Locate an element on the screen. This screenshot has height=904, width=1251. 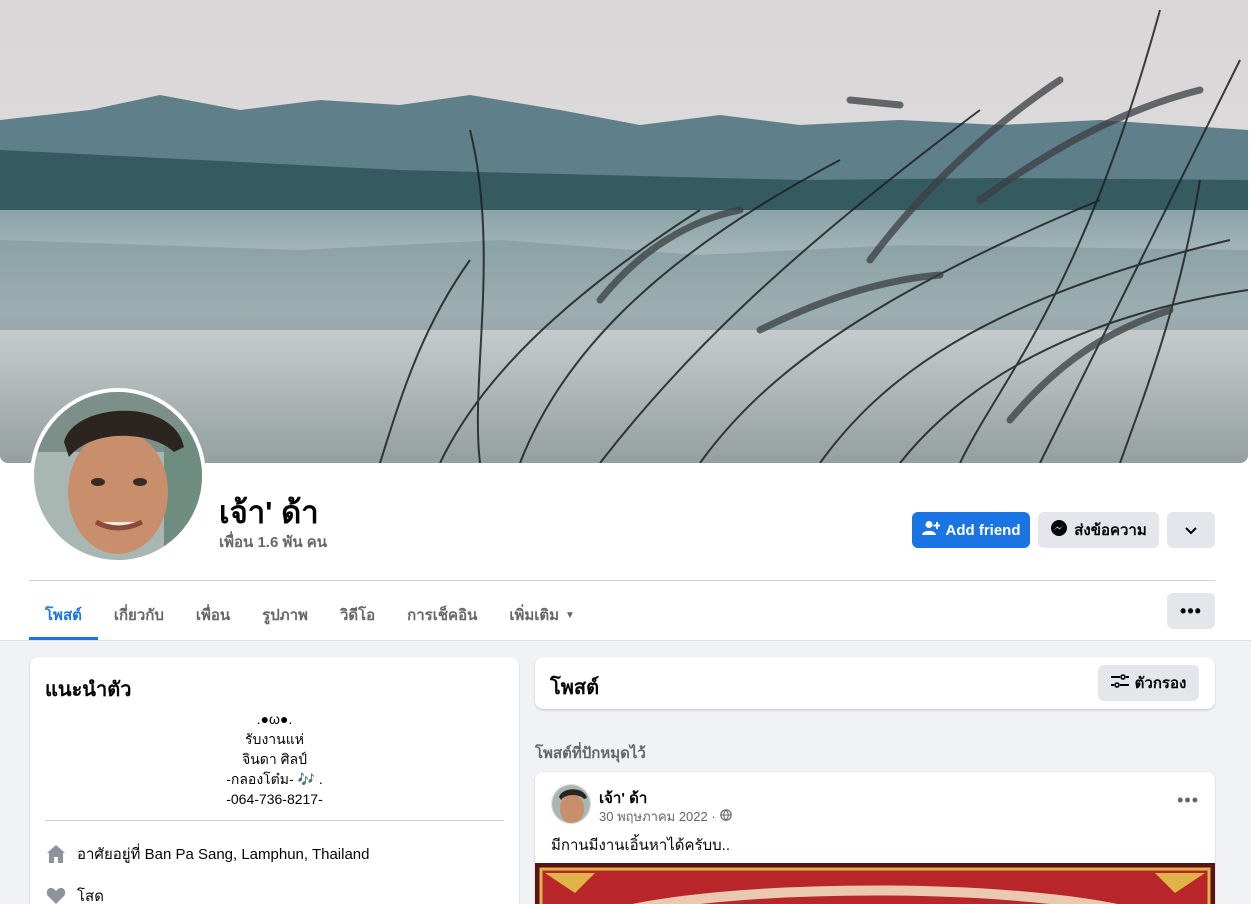
globe-icon is located at coordinates (725, 816).